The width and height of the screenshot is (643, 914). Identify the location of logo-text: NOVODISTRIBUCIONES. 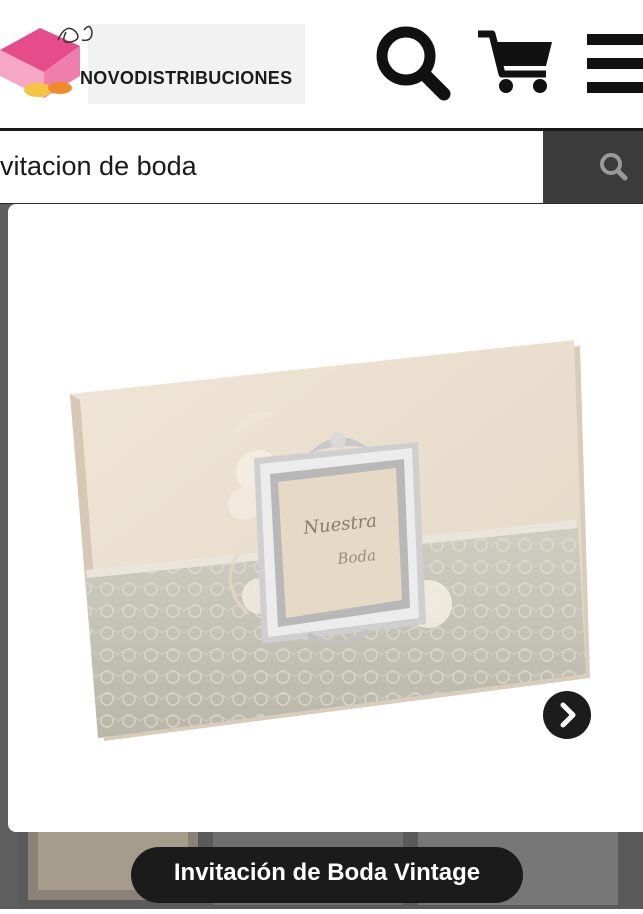
(186, 78).